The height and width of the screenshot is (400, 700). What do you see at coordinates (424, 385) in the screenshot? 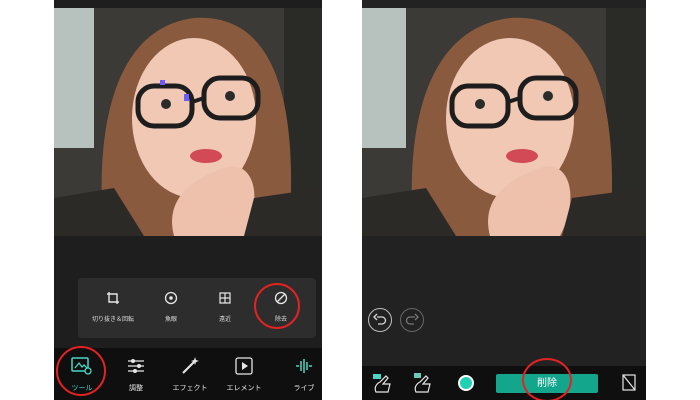
I see `hand-eraser-icon` at bounding box center [424, 385].